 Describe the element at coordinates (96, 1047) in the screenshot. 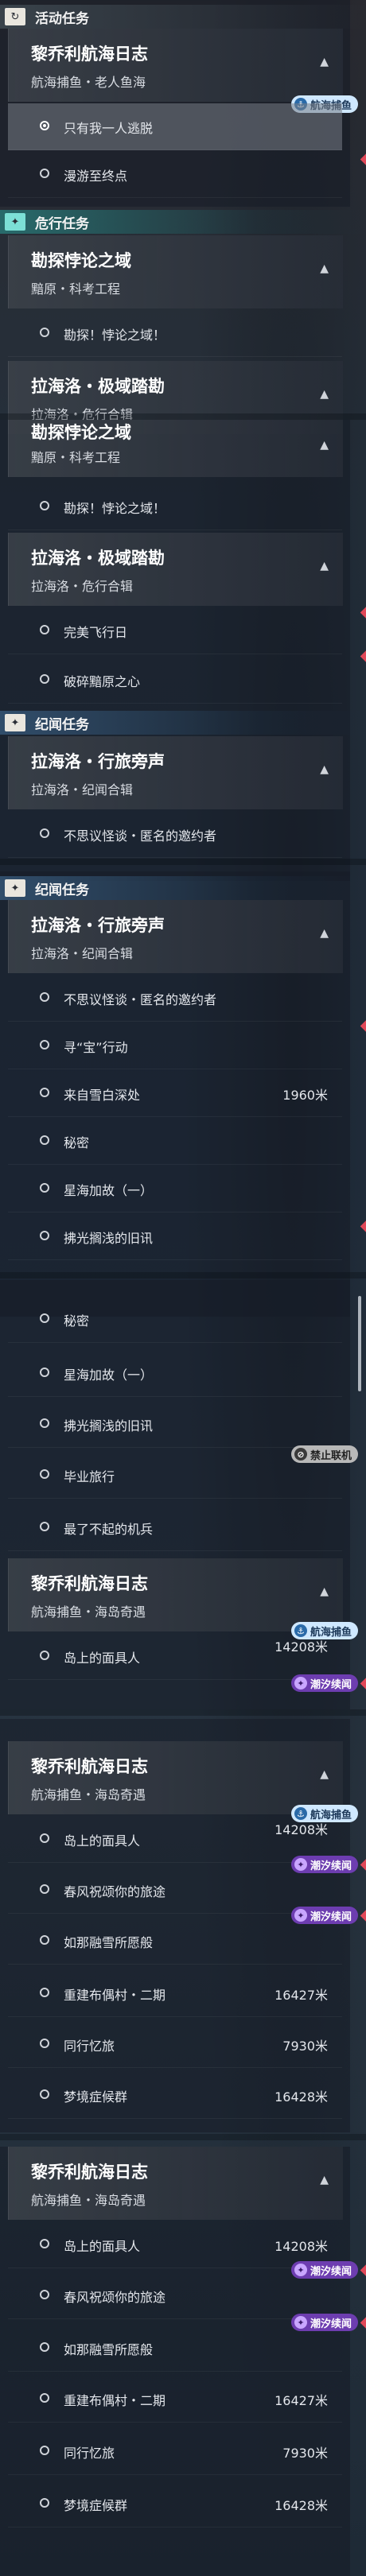

I see `quest-item-label: 寻“宝”行动` at that location.